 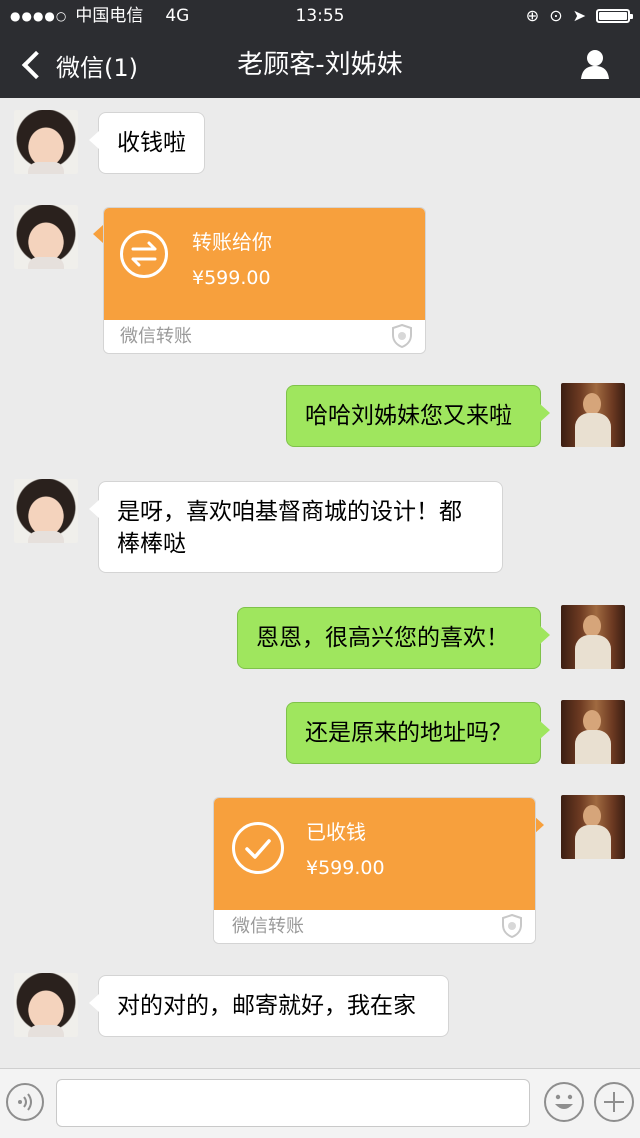 I want to click on battery-icon, so click(x=614, y=16).